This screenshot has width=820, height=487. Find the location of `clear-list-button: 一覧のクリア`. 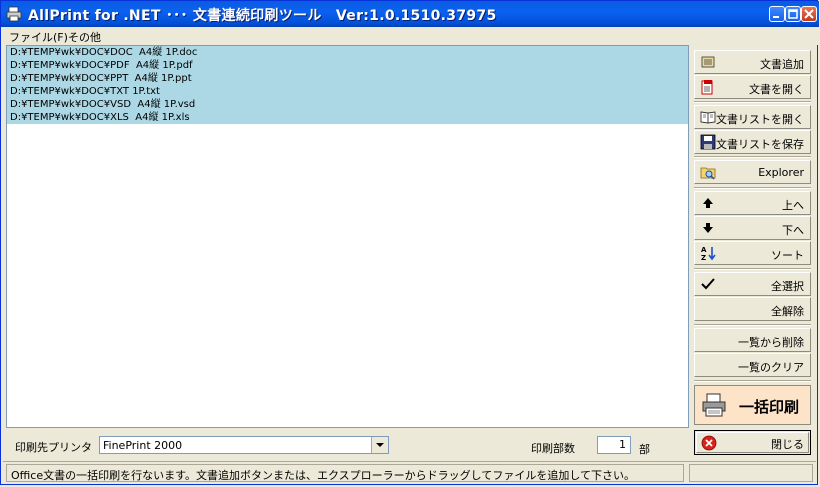

clear-list-button: 一覧のクリア is located at coordinates (752, 365).